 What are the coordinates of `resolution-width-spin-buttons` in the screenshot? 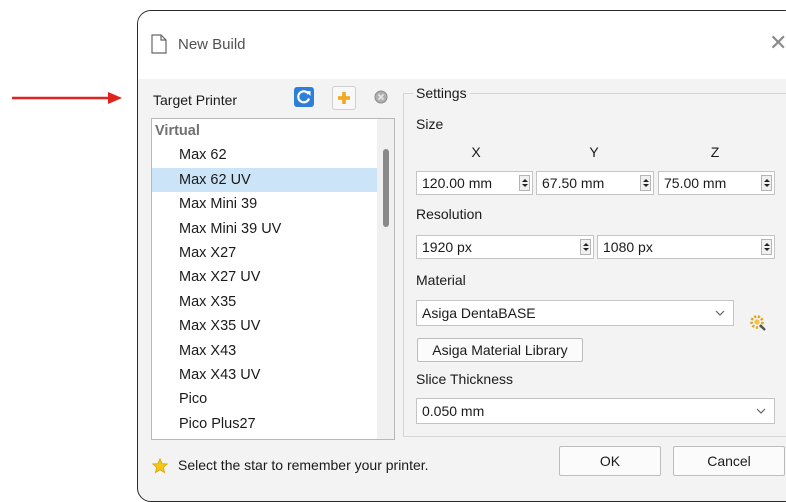 It's located at (585, 247).